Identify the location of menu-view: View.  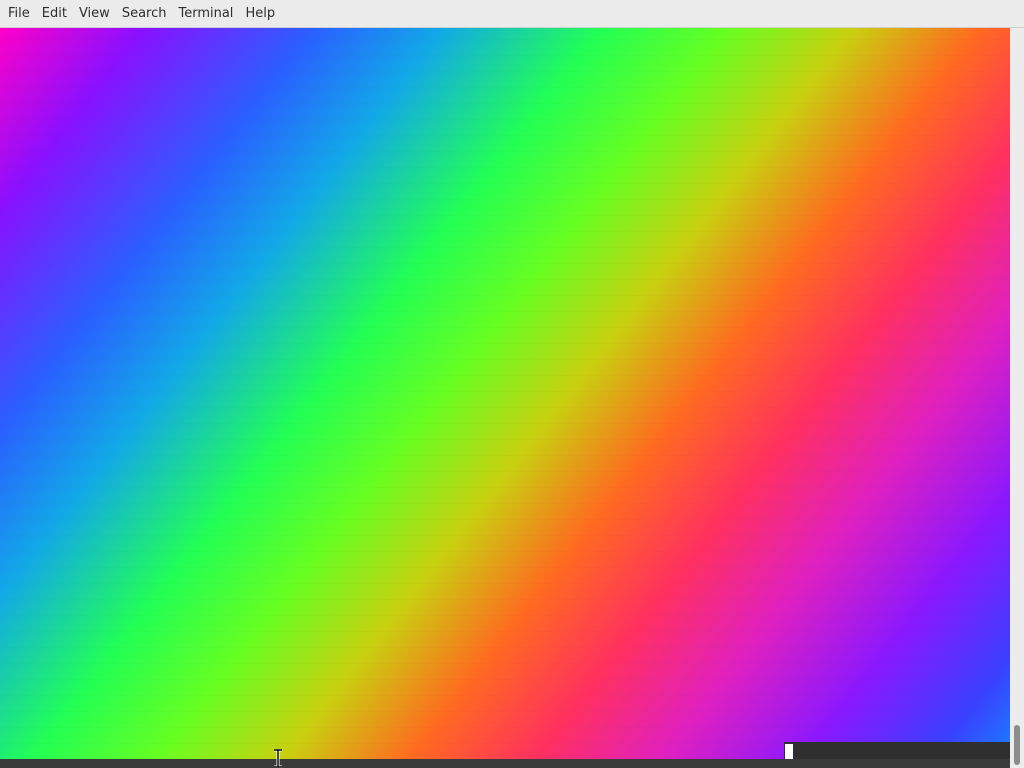
(94, 14).